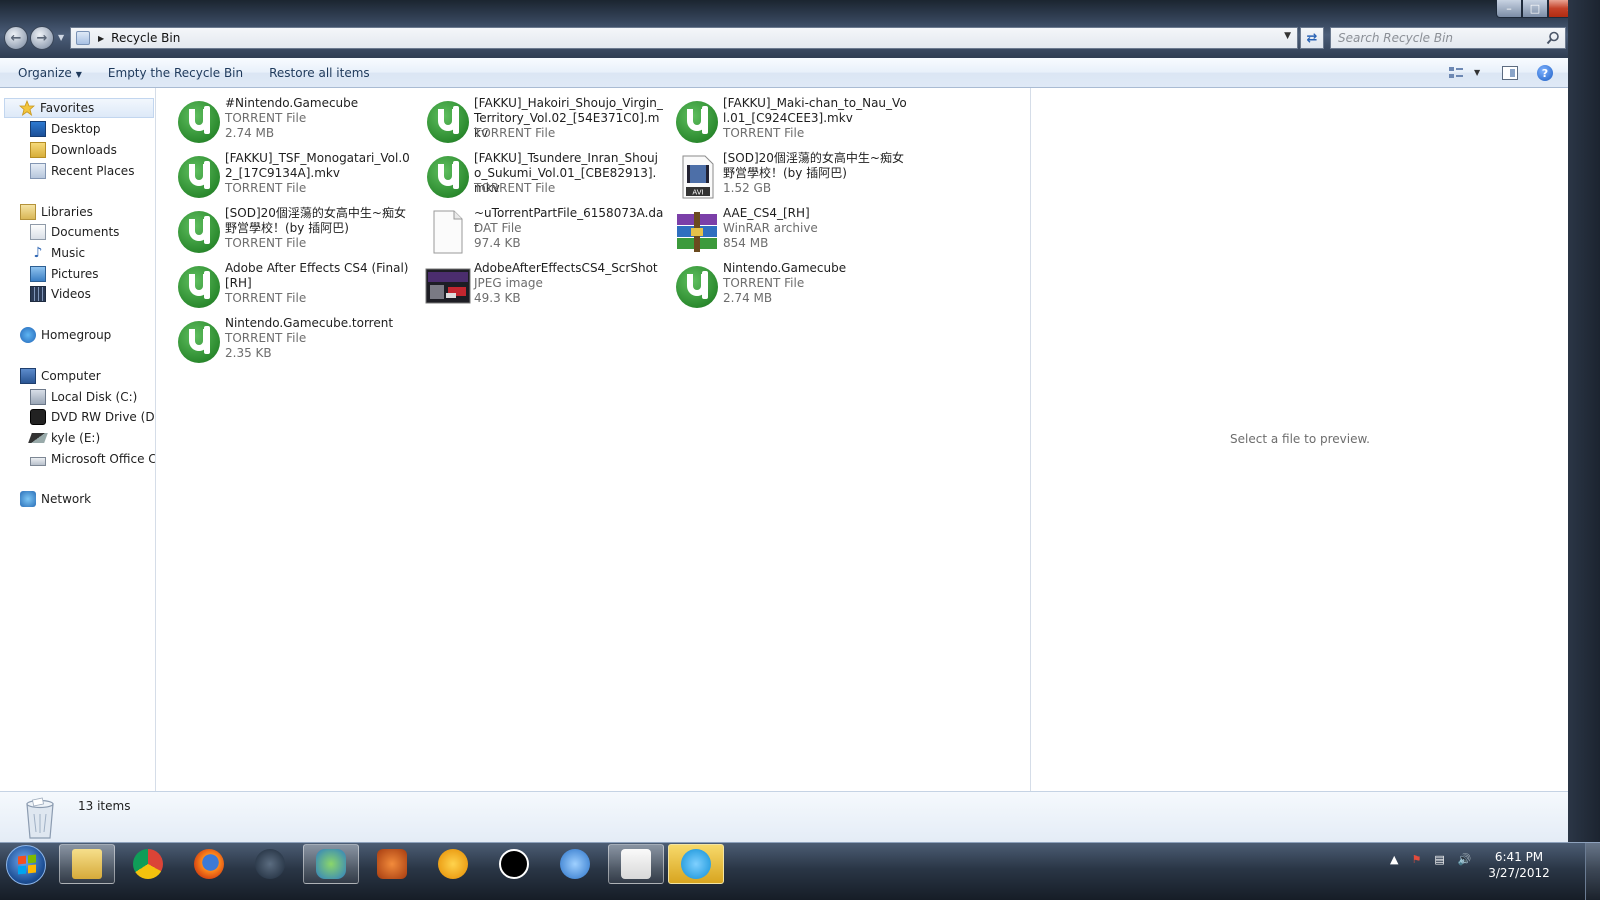  I want to click on nav-homegroup: Homegroup, so click(65, 335).